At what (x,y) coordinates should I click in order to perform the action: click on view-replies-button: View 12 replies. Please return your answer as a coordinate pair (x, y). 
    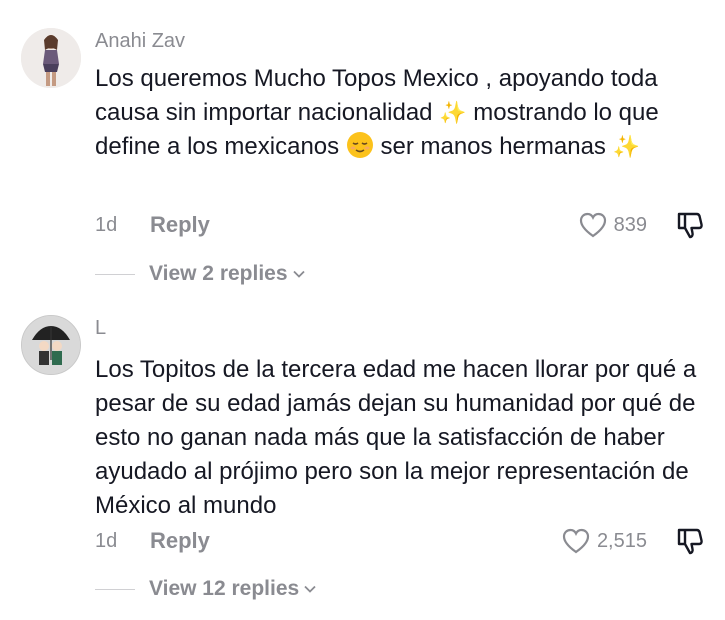
    Looking at the image, I should click on (206, 589).